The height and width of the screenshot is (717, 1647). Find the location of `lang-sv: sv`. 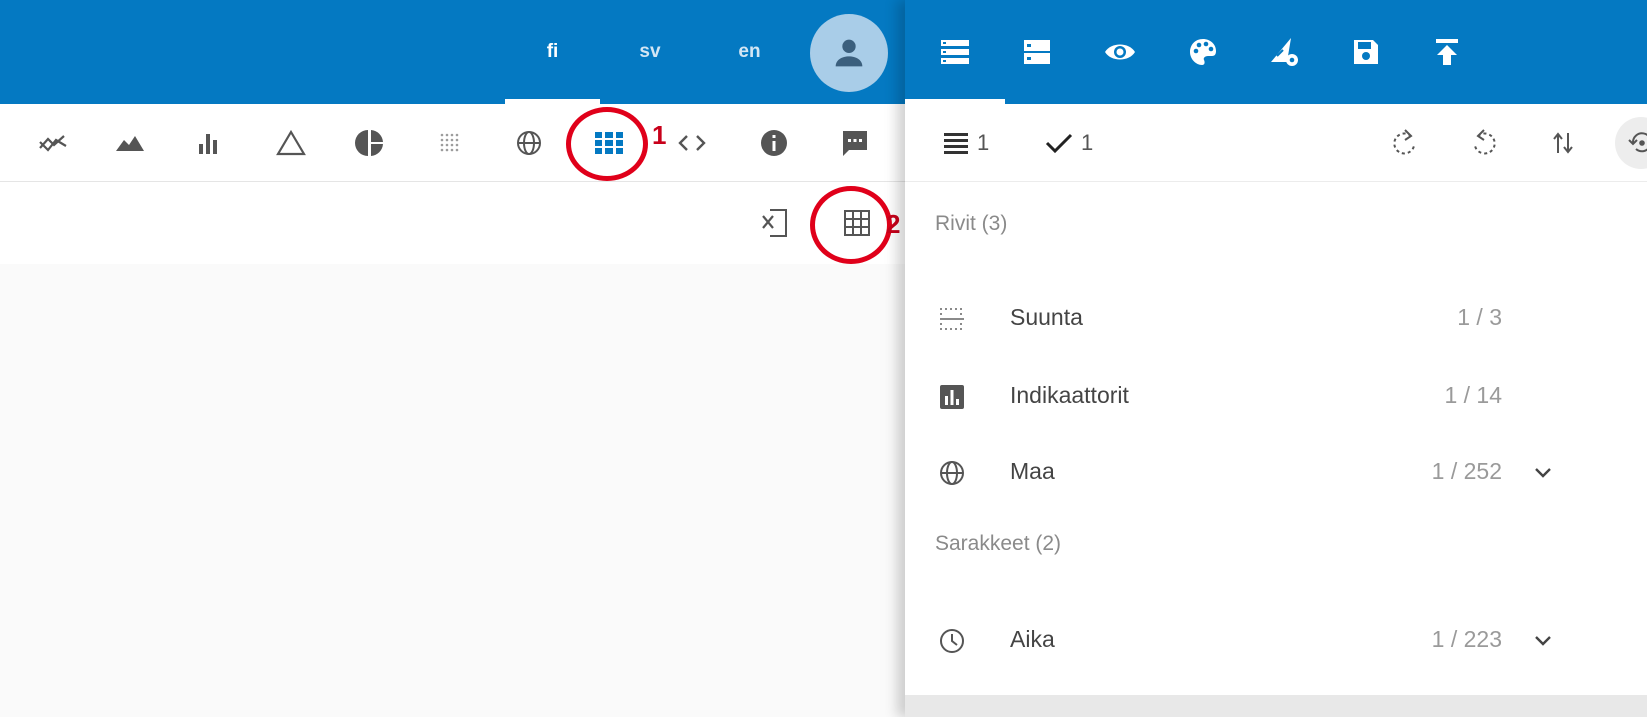

lang-sv: sv is located at coordinates (650, 52).